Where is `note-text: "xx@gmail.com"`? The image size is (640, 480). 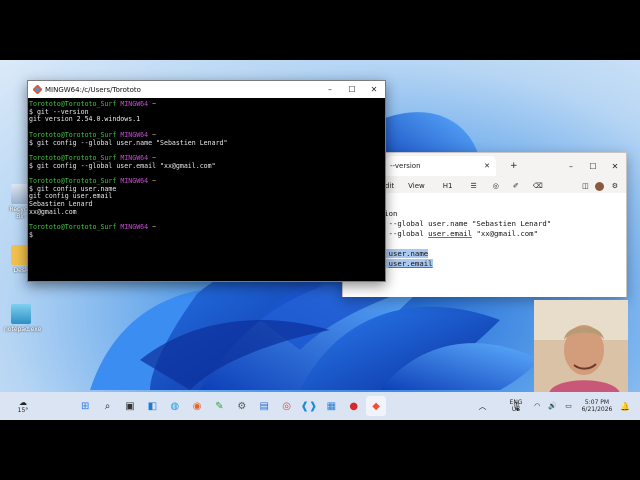 note-text: "xx@gmail.com" is located at coordinates (505, 233).